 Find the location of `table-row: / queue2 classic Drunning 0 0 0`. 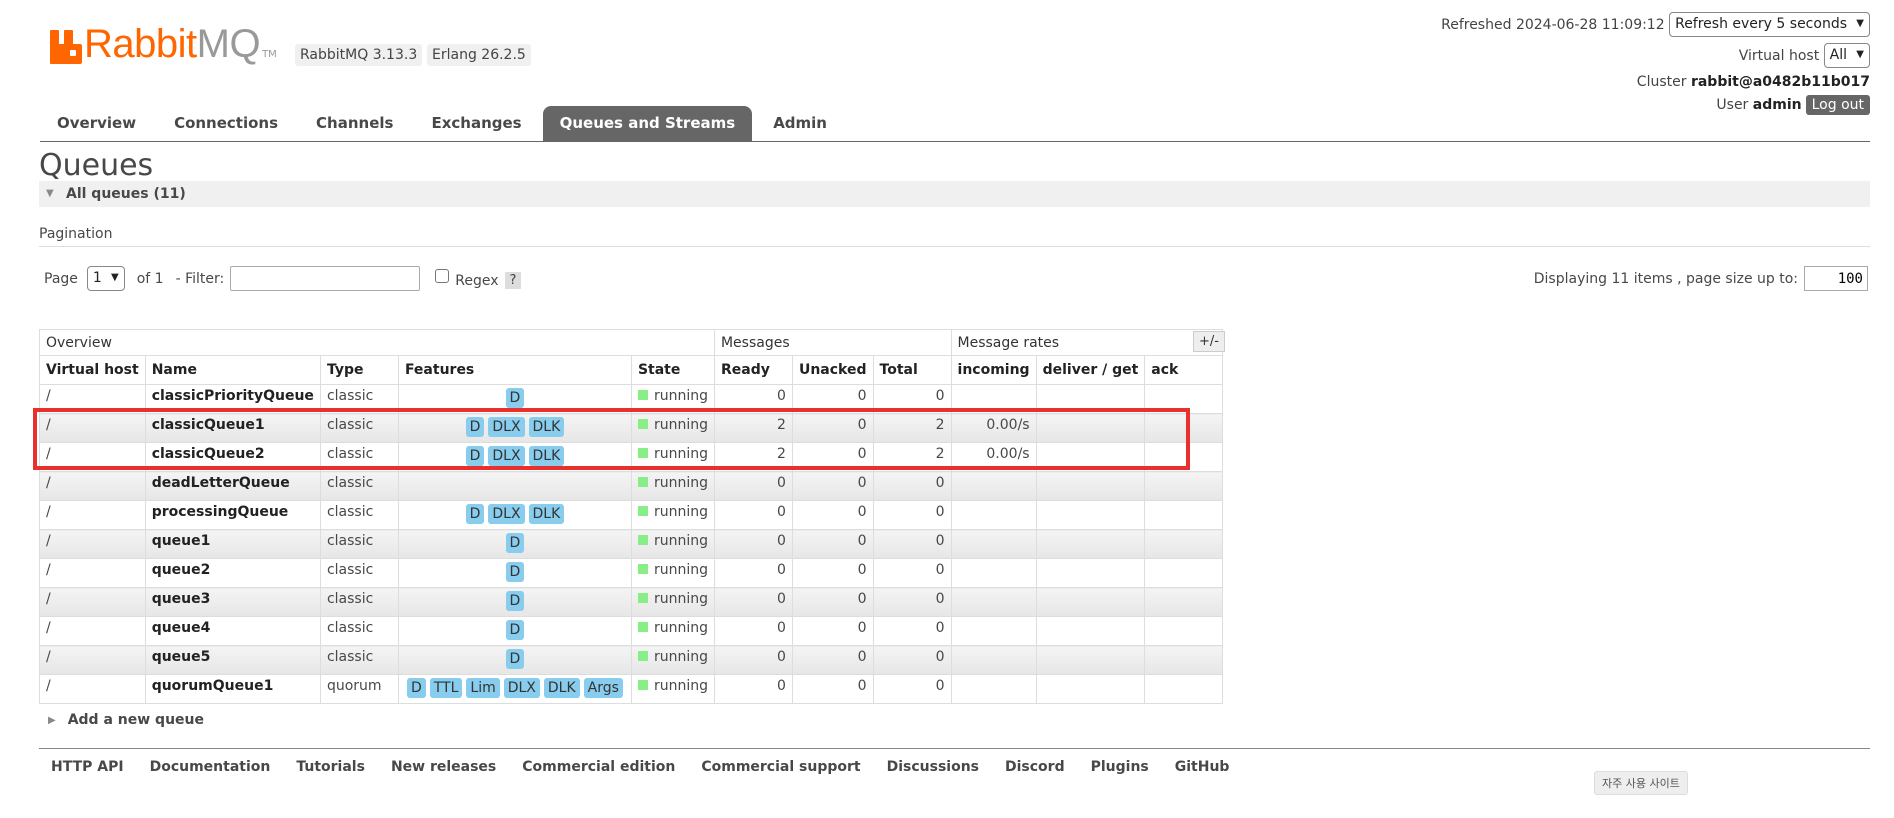

table-row: / queue2 classic Drunning 0 0 0 is located at coordinates (631, 573).